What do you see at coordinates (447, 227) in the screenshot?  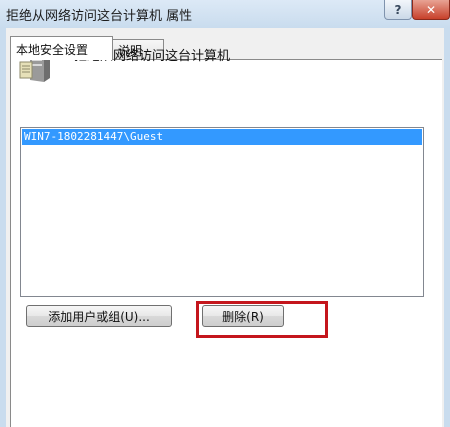 I see `window-frame-right` at bounding box center [447, 227].